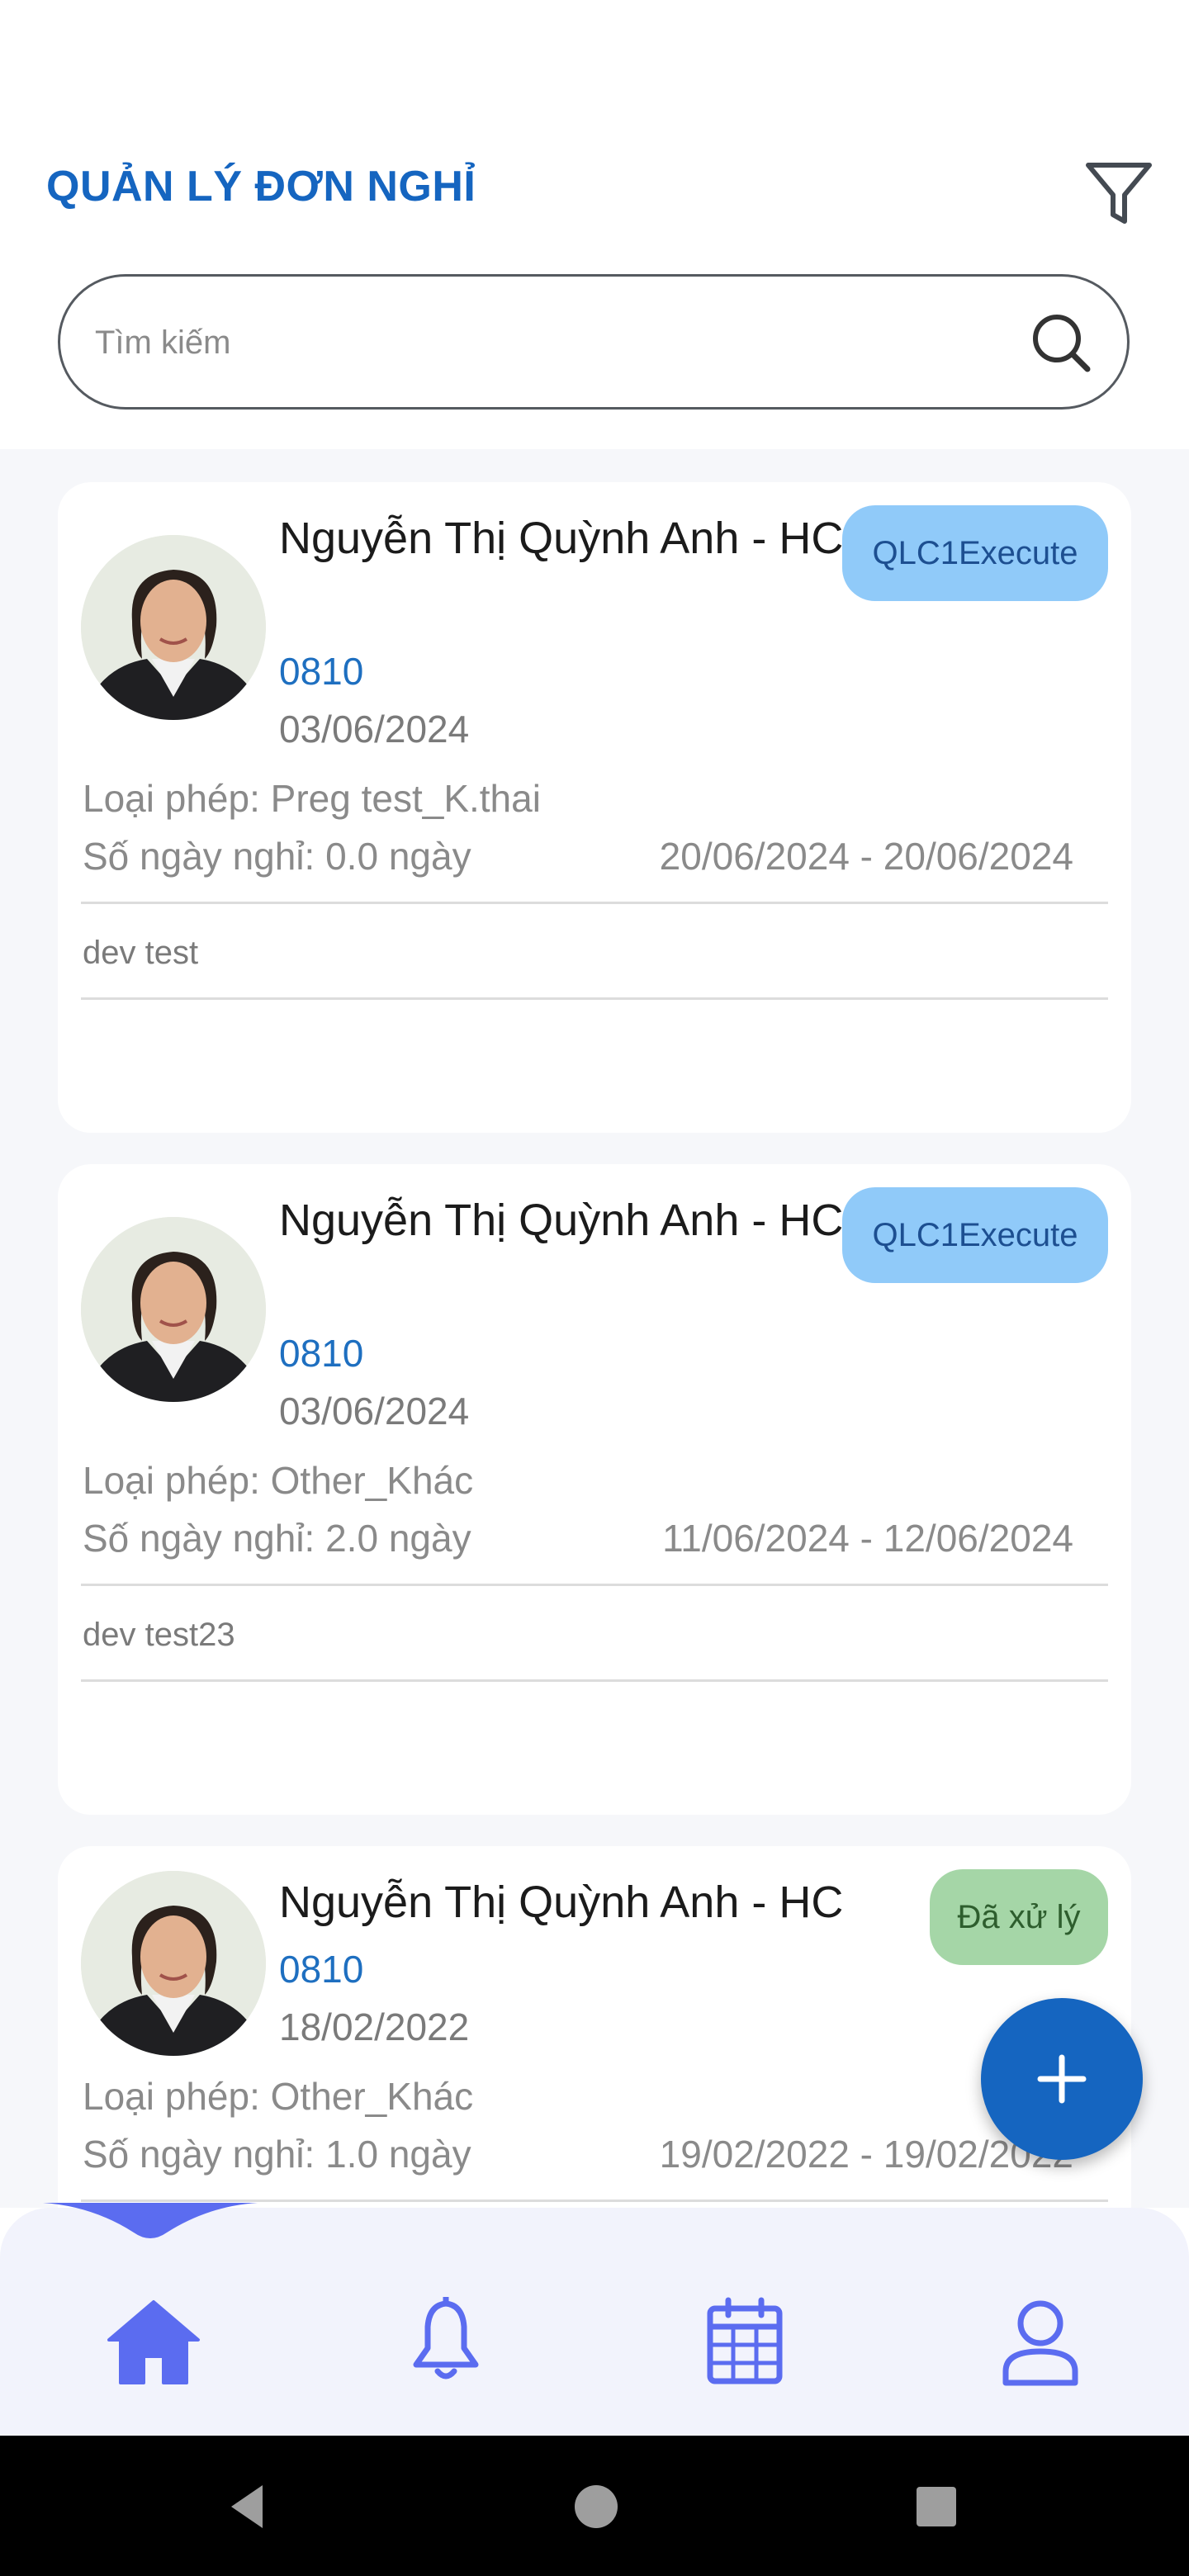  I want to click on search-bar, so click(594, 342).